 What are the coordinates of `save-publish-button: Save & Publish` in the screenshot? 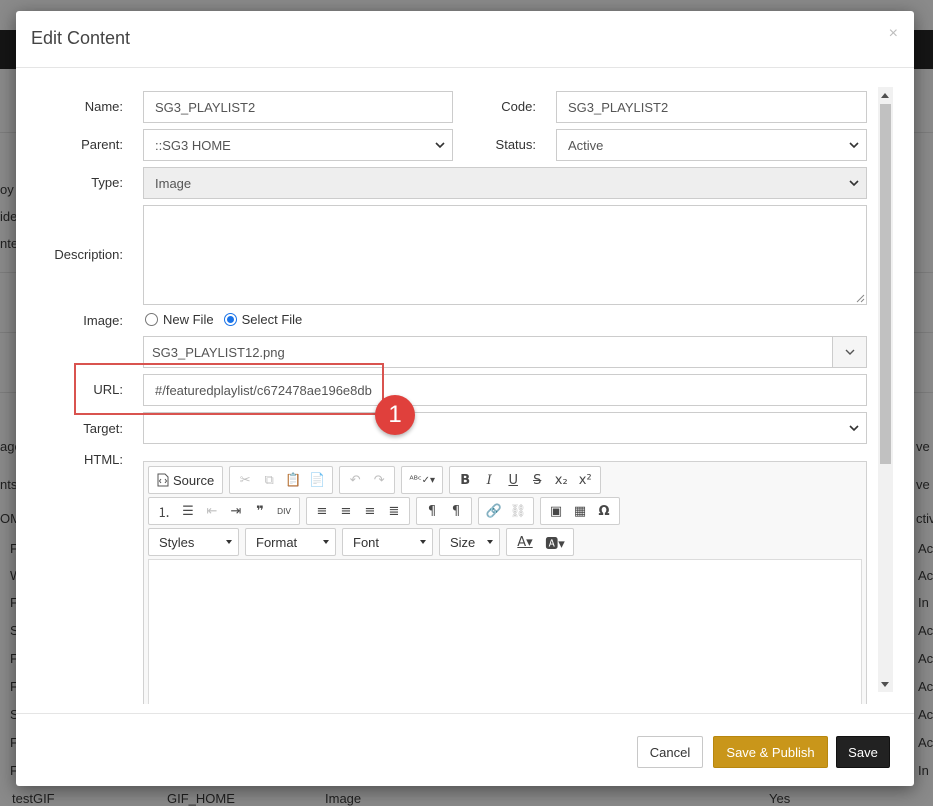 It's located at (770, 752).